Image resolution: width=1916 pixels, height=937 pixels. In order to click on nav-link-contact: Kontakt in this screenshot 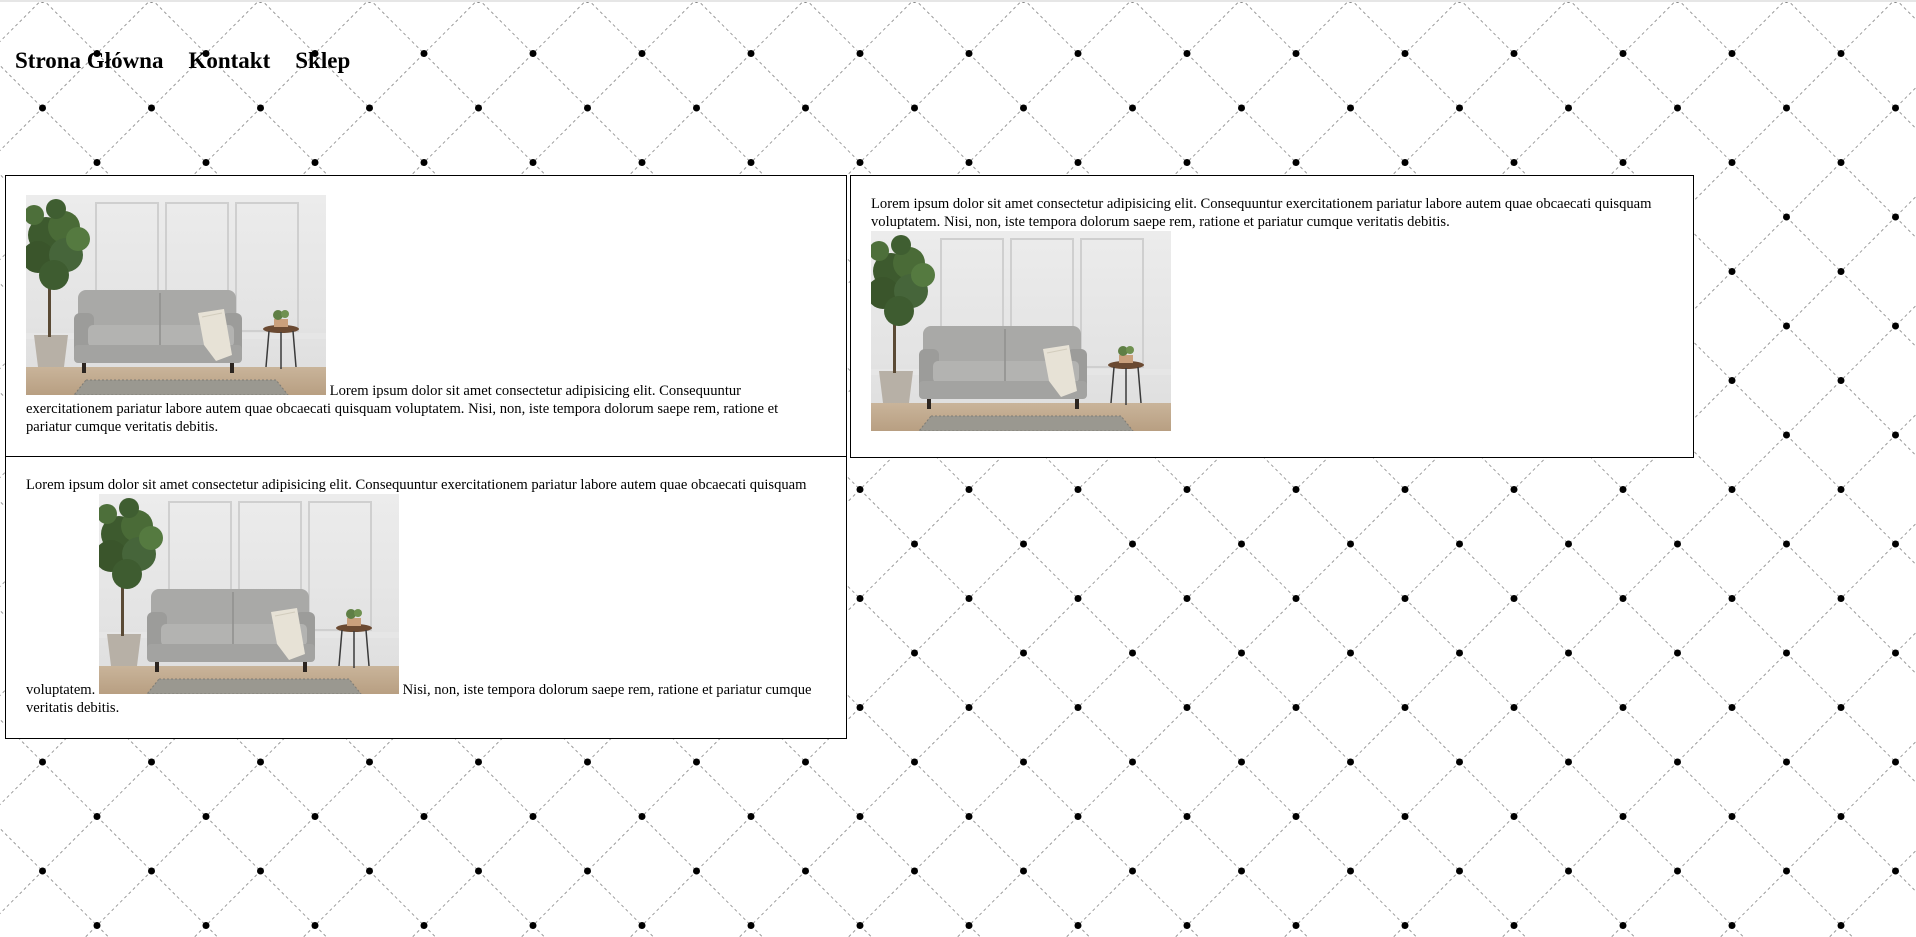, I will do `click(229, 61)`.